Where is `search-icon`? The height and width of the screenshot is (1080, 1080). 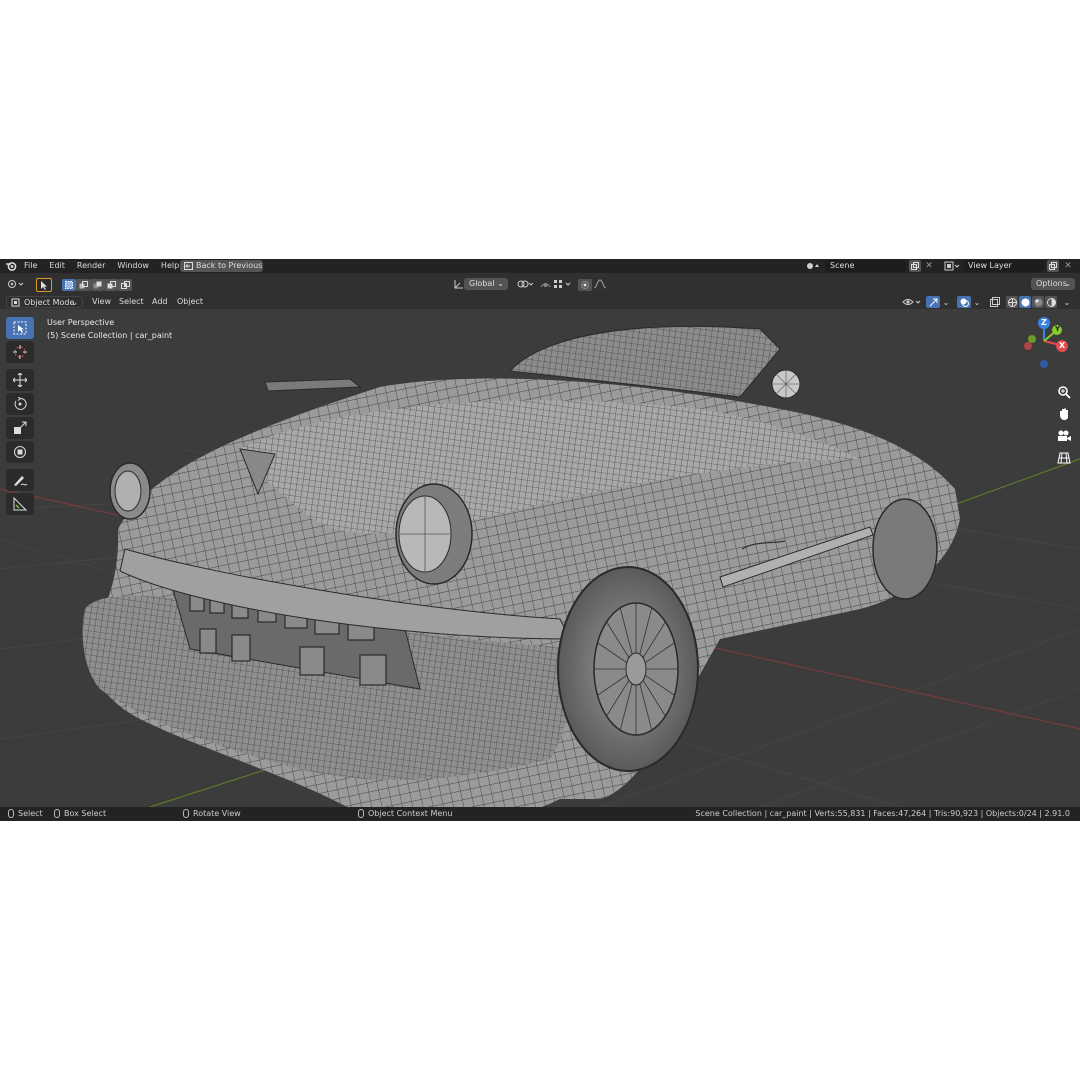 search-icon is located at coordinates (1064, 392).